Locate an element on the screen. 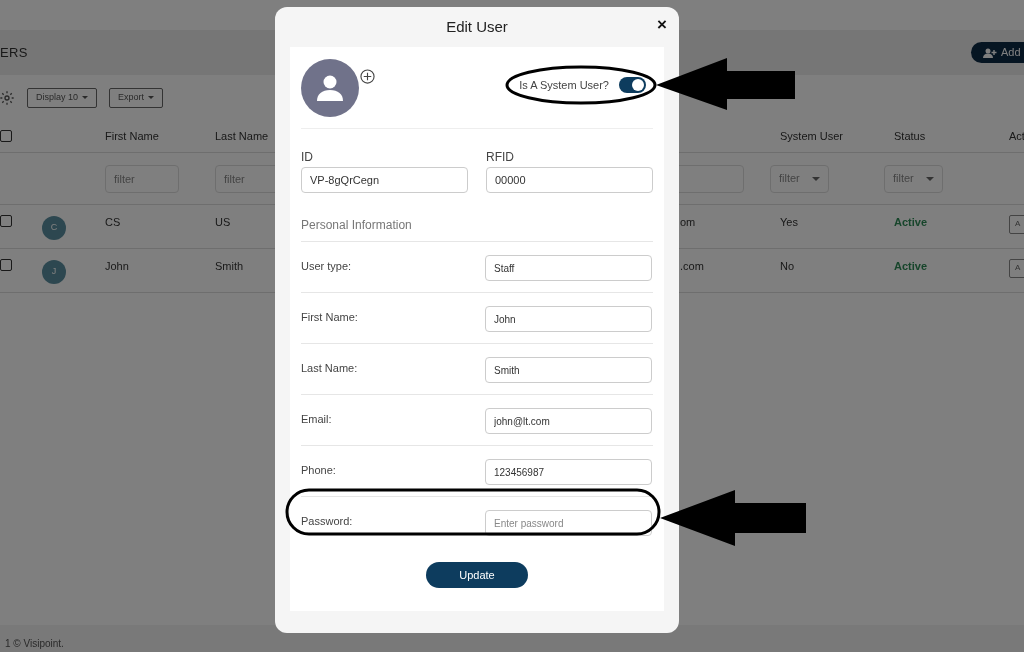  table-cell: Smith is located at coordinates (229, 266).